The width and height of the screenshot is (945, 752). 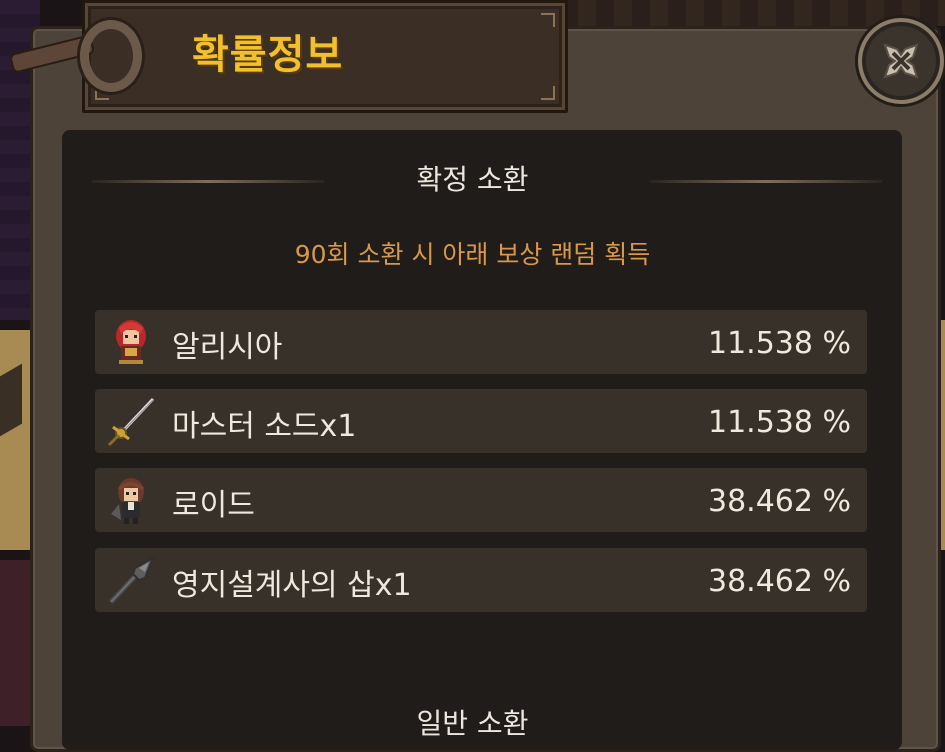 I want to click on reward-row: 알리시아 11.538 %, so click(x=481, y=342).